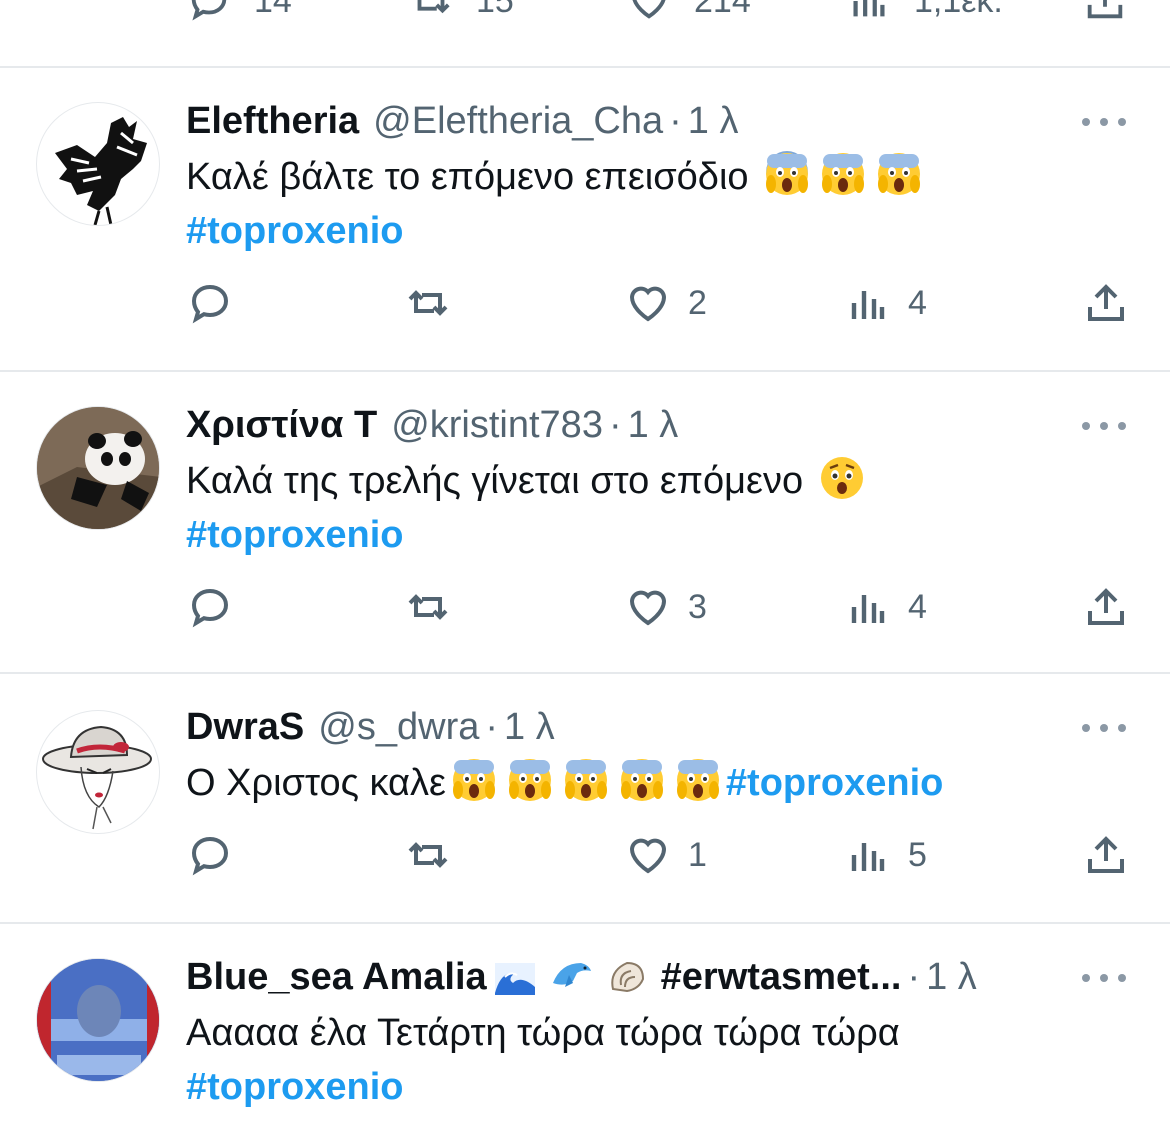 The width and height of the screenshot is (1170, 1125). I want to click on retweet-count: 15, so click(495, 10).